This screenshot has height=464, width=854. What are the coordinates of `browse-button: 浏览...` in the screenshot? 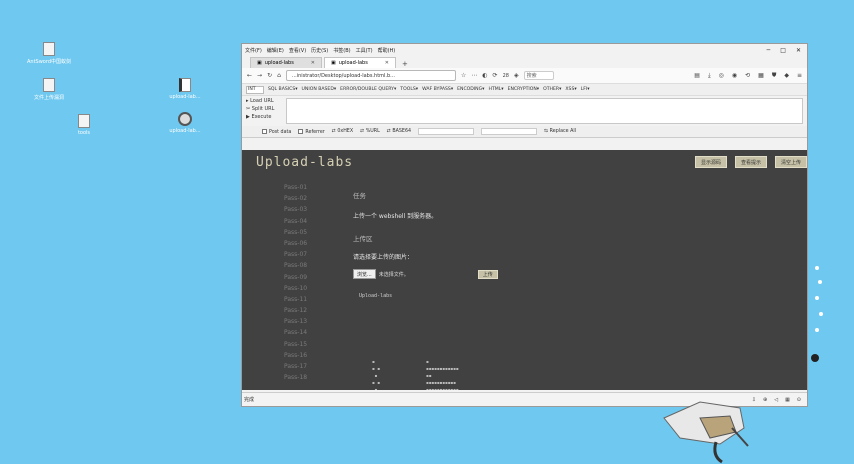 It's located at (364, 274).